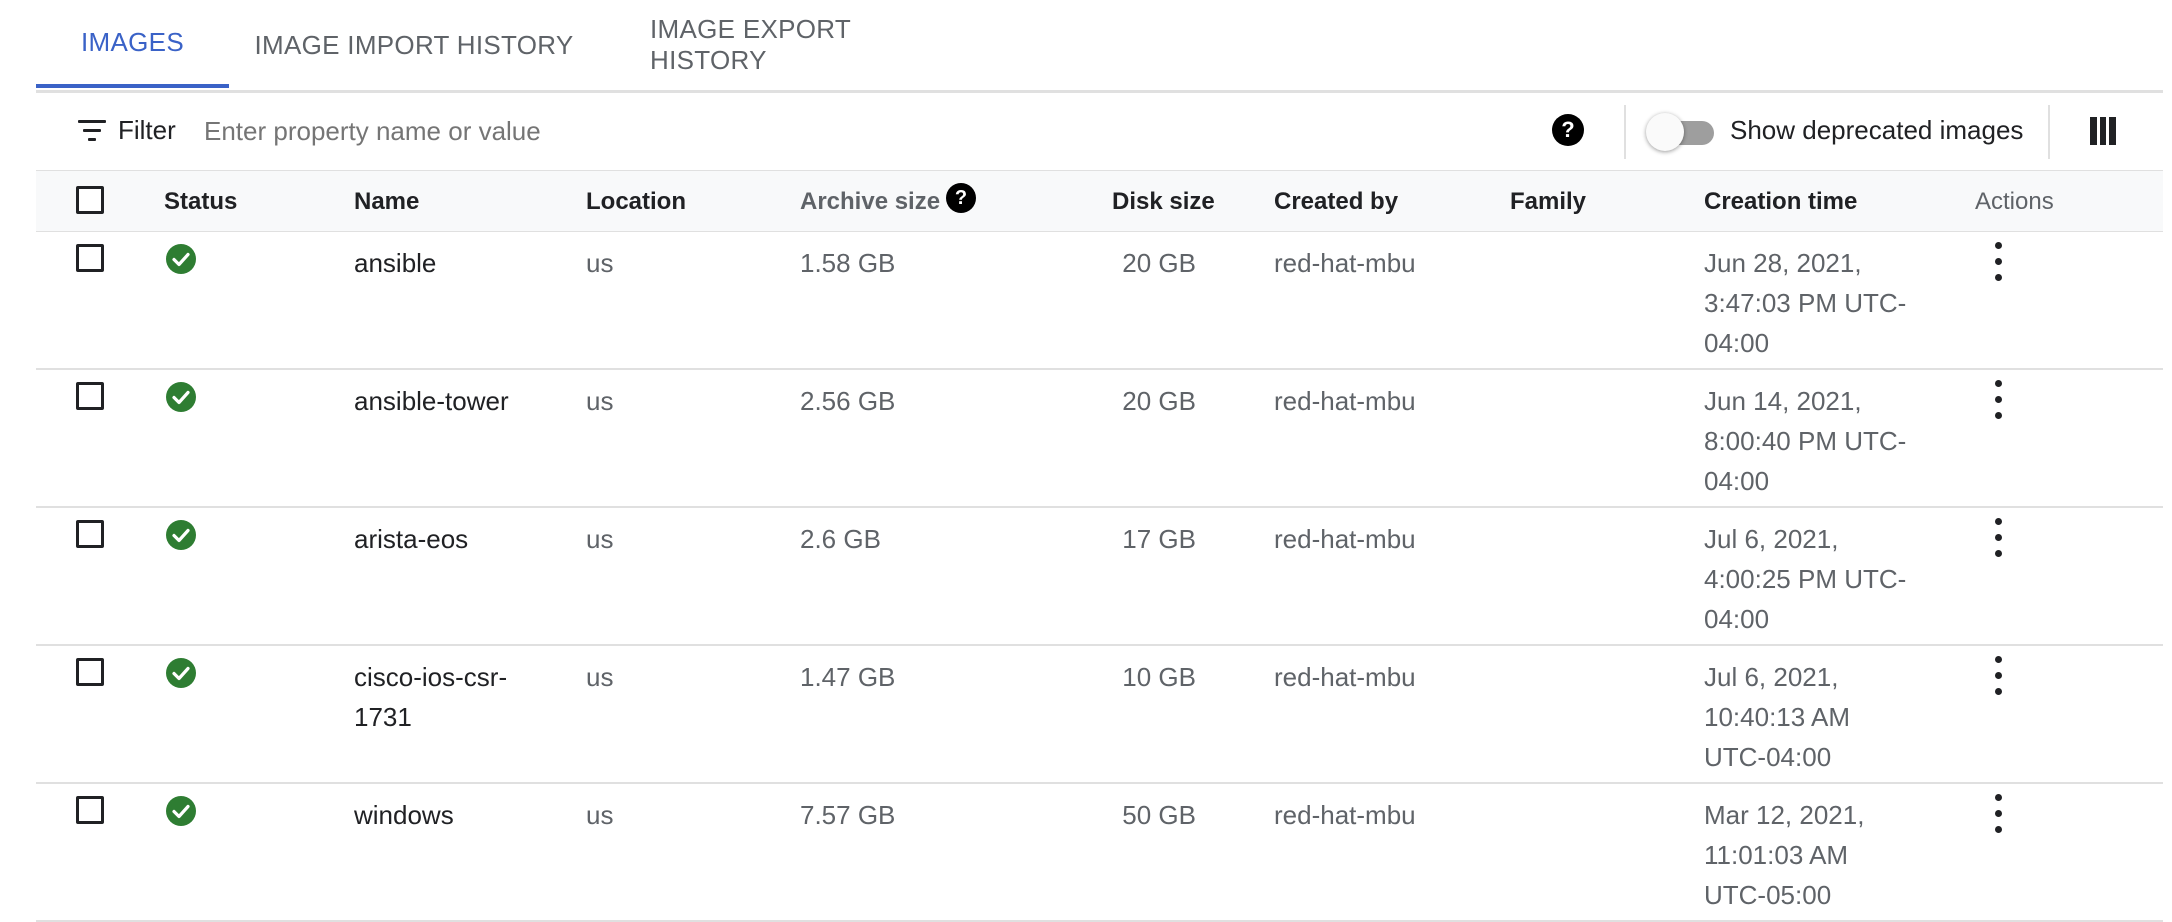 The image size is (2172, 922). What do you see at coordinates (854, 131) in the screenshot?
I see `filter-input` at bounding box center [854, 131].